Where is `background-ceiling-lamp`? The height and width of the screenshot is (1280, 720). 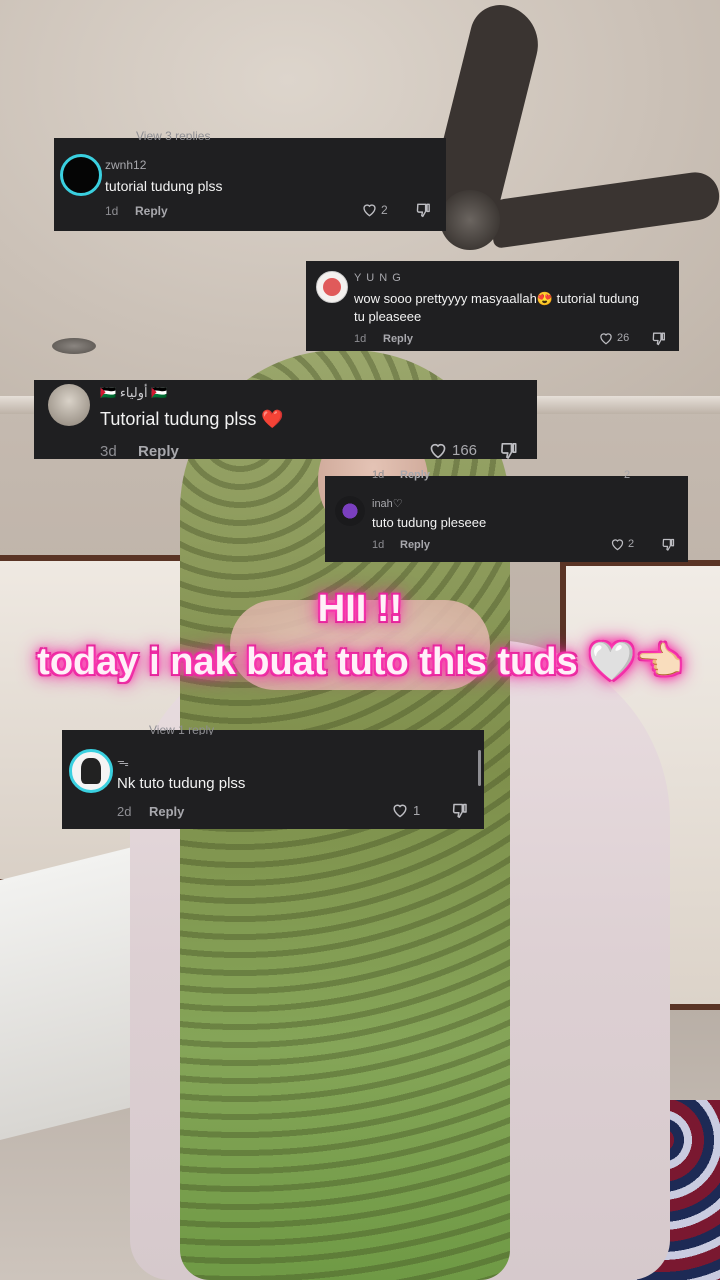
background-ceiling-lamp is located at coordinates (74, 346).